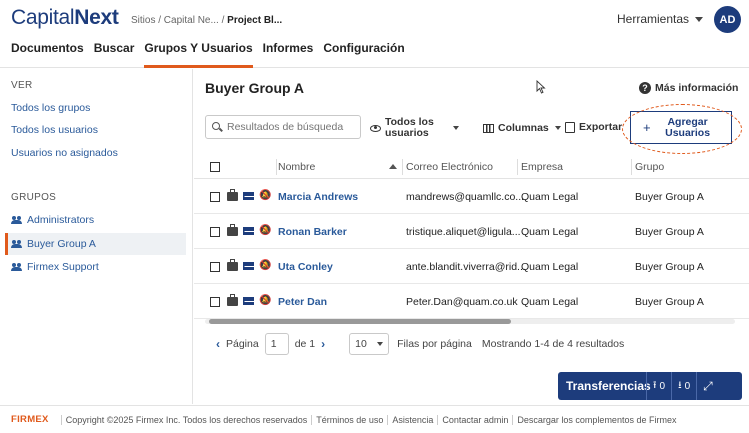  I want to click on downloads-count: ⭳ 0, so click(683, 386).